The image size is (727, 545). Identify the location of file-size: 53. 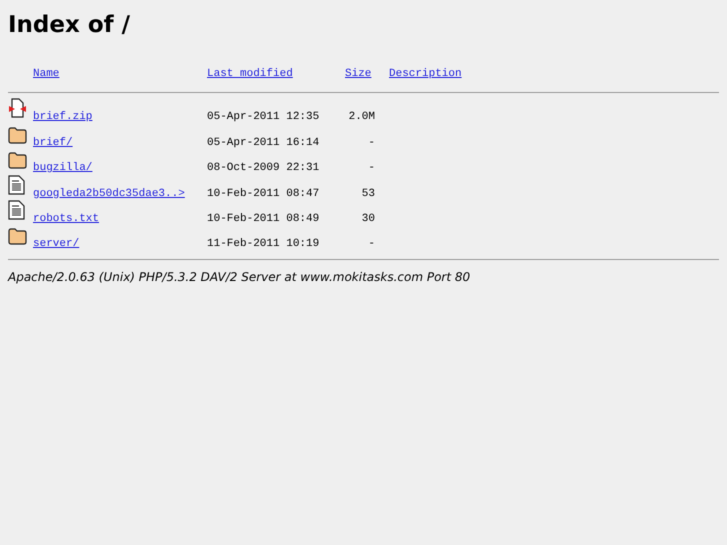
(368, 194).